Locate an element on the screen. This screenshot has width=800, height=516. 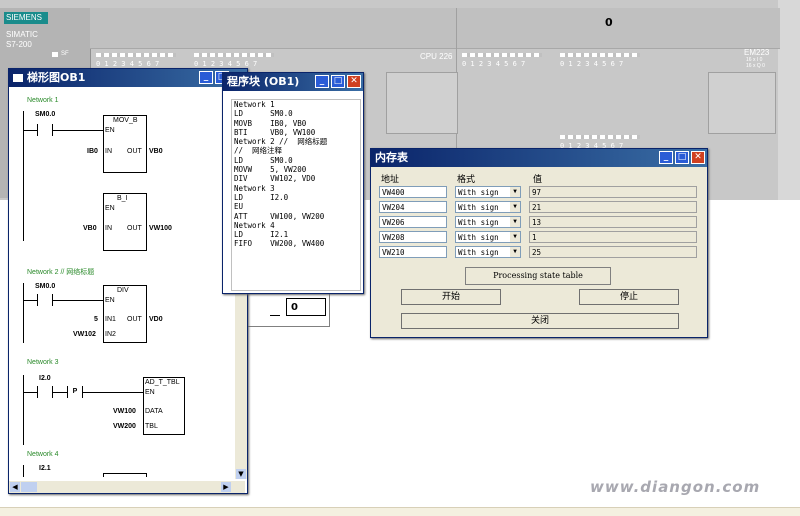
terminal-block is located at coordinates (742, 103).